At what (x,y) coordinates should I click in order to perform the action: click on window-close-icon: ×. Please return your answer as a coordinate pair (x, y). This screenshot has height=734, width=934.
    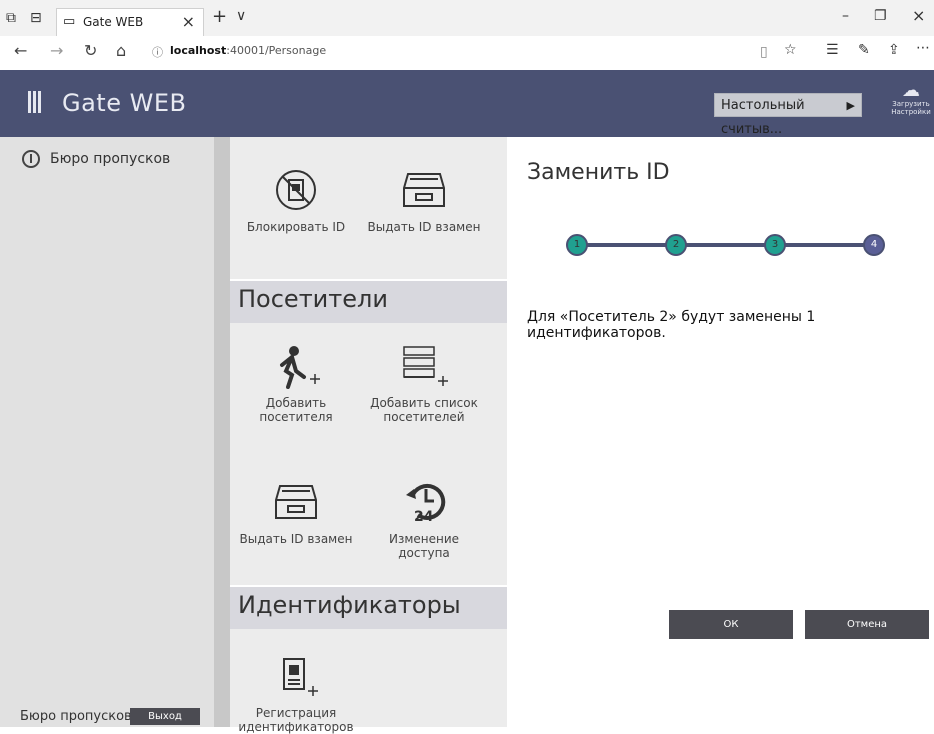
    Looking at the image, I should click on (918, 15).